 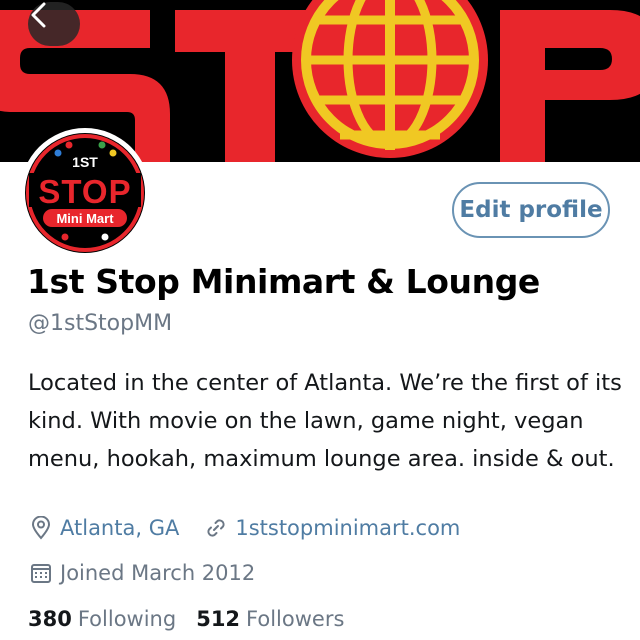 I want to click on edit-profile-button: Edit profile, so click(x=531, y=210).